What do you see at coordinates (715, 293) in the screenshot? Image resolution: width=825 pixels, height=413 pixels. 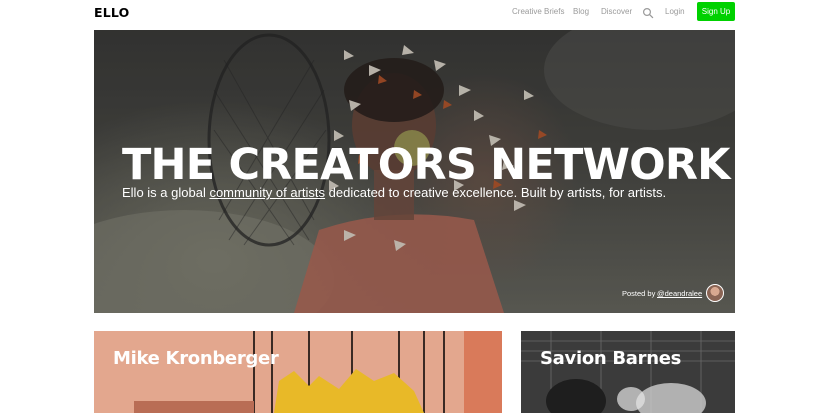 I see `avatar` at bounding box center [715, 293].